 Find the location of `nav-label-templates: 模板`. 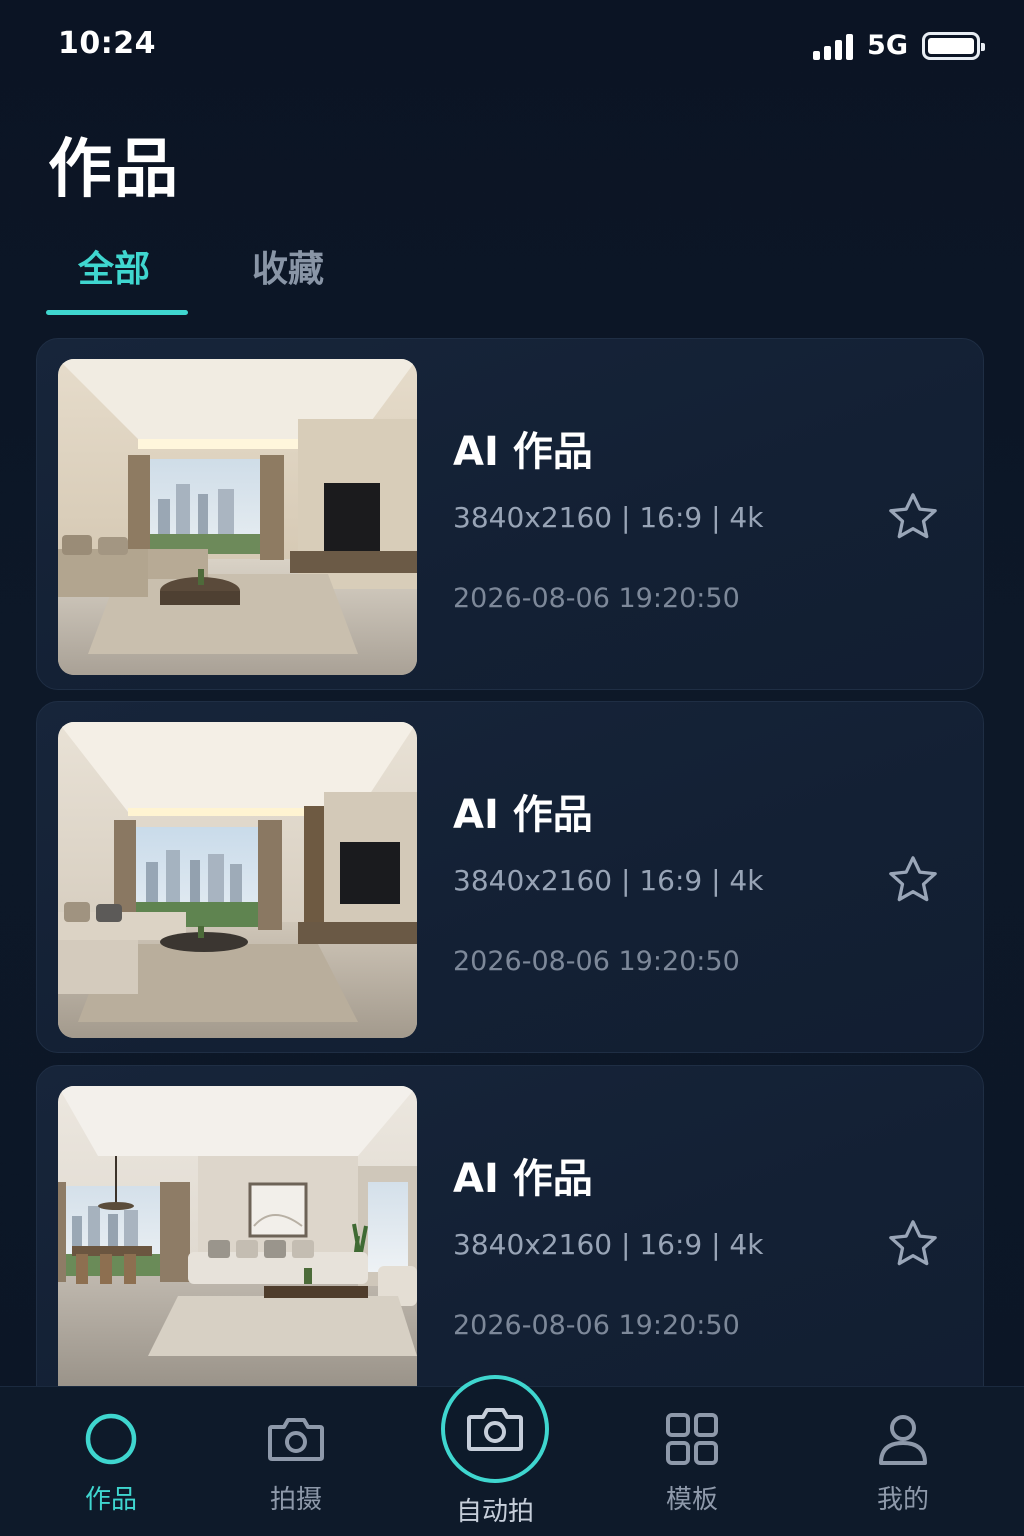

nav-label-templates: 模板 is located at coordinates (691, 1500).